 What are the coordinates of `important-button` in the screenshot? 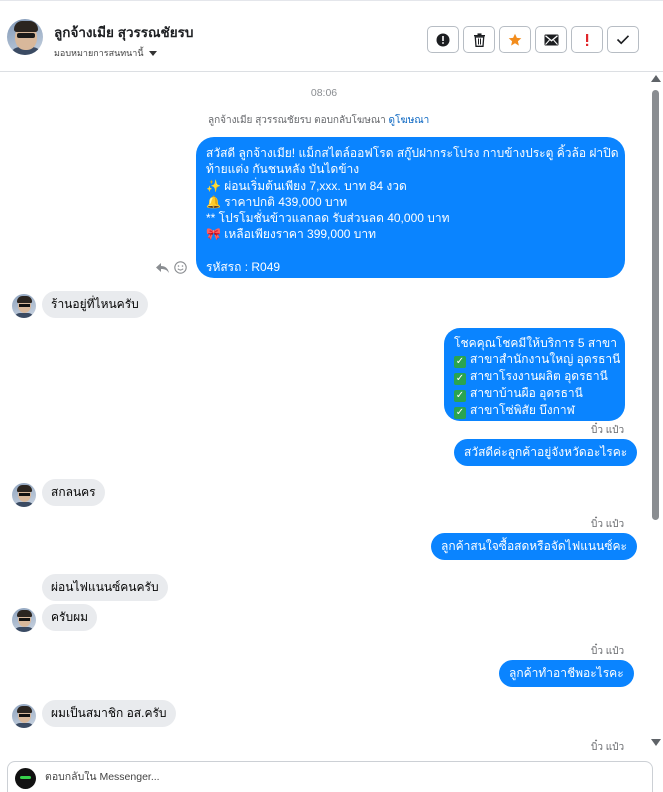 It's located at (587, 39).